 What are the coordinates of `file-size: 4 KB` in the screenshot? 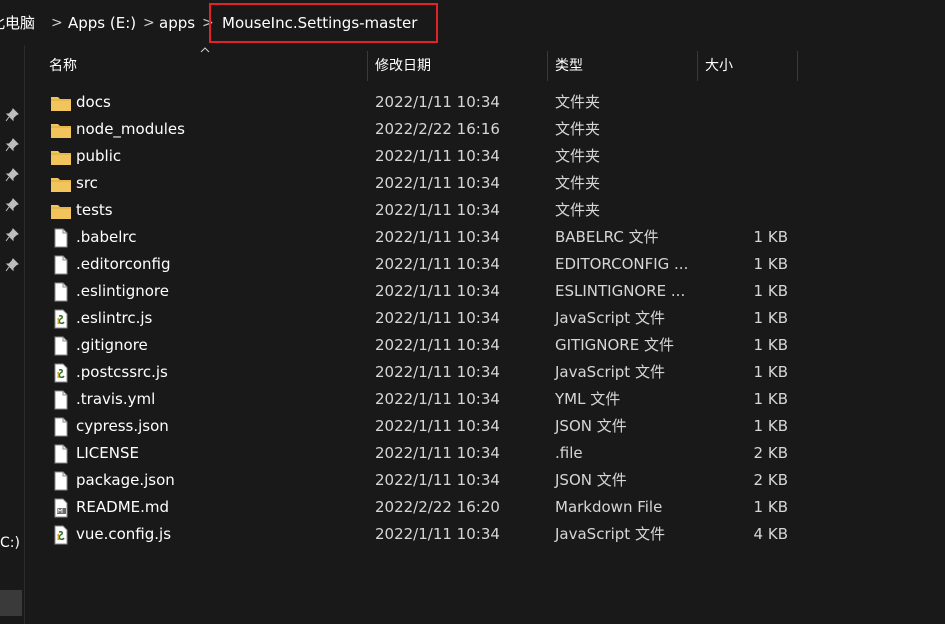 It's located at (770, 534).